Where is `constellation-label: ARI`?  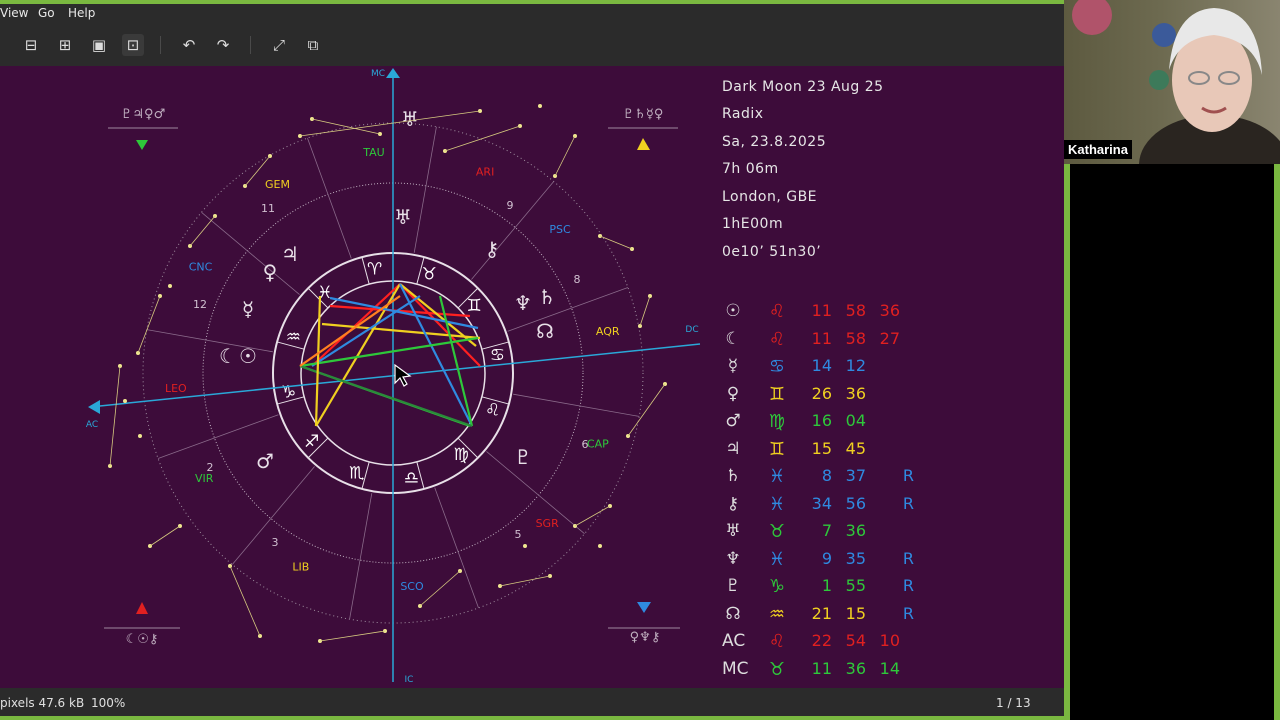 constellation-label: ARI is located at coordinates (485, 171).